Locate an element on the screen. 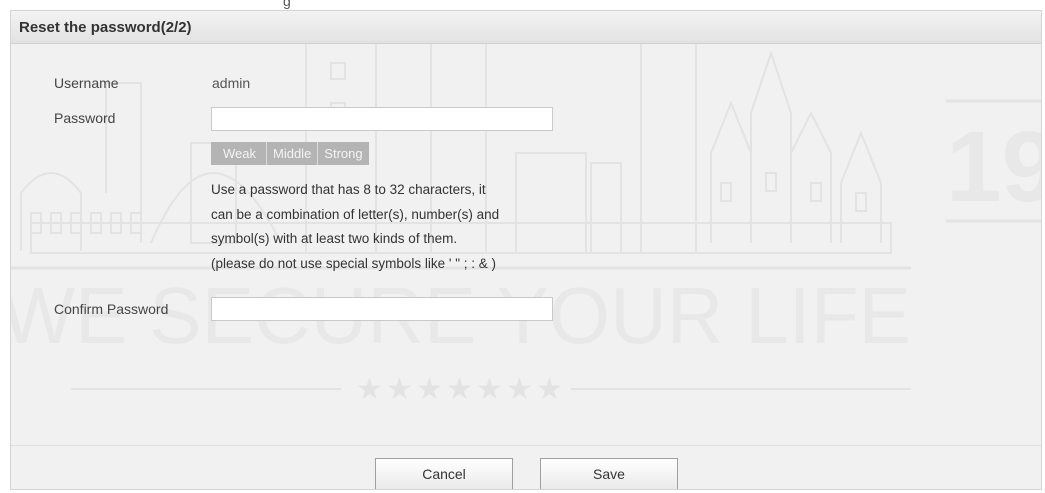 This screenshot has width=1045, height=493. clipped-header-text: g is located at coordinates (287, 4).